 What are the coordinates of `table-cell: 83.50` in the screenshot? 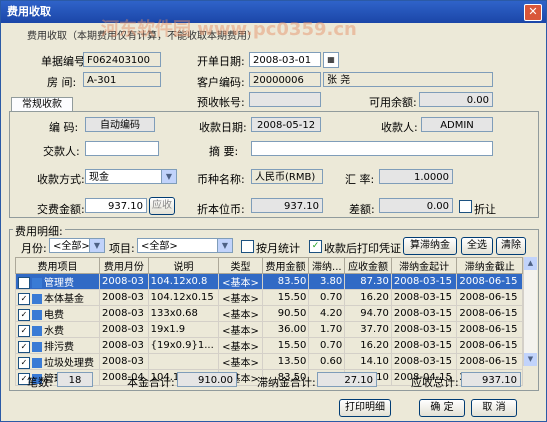 It's located at (285, 281).